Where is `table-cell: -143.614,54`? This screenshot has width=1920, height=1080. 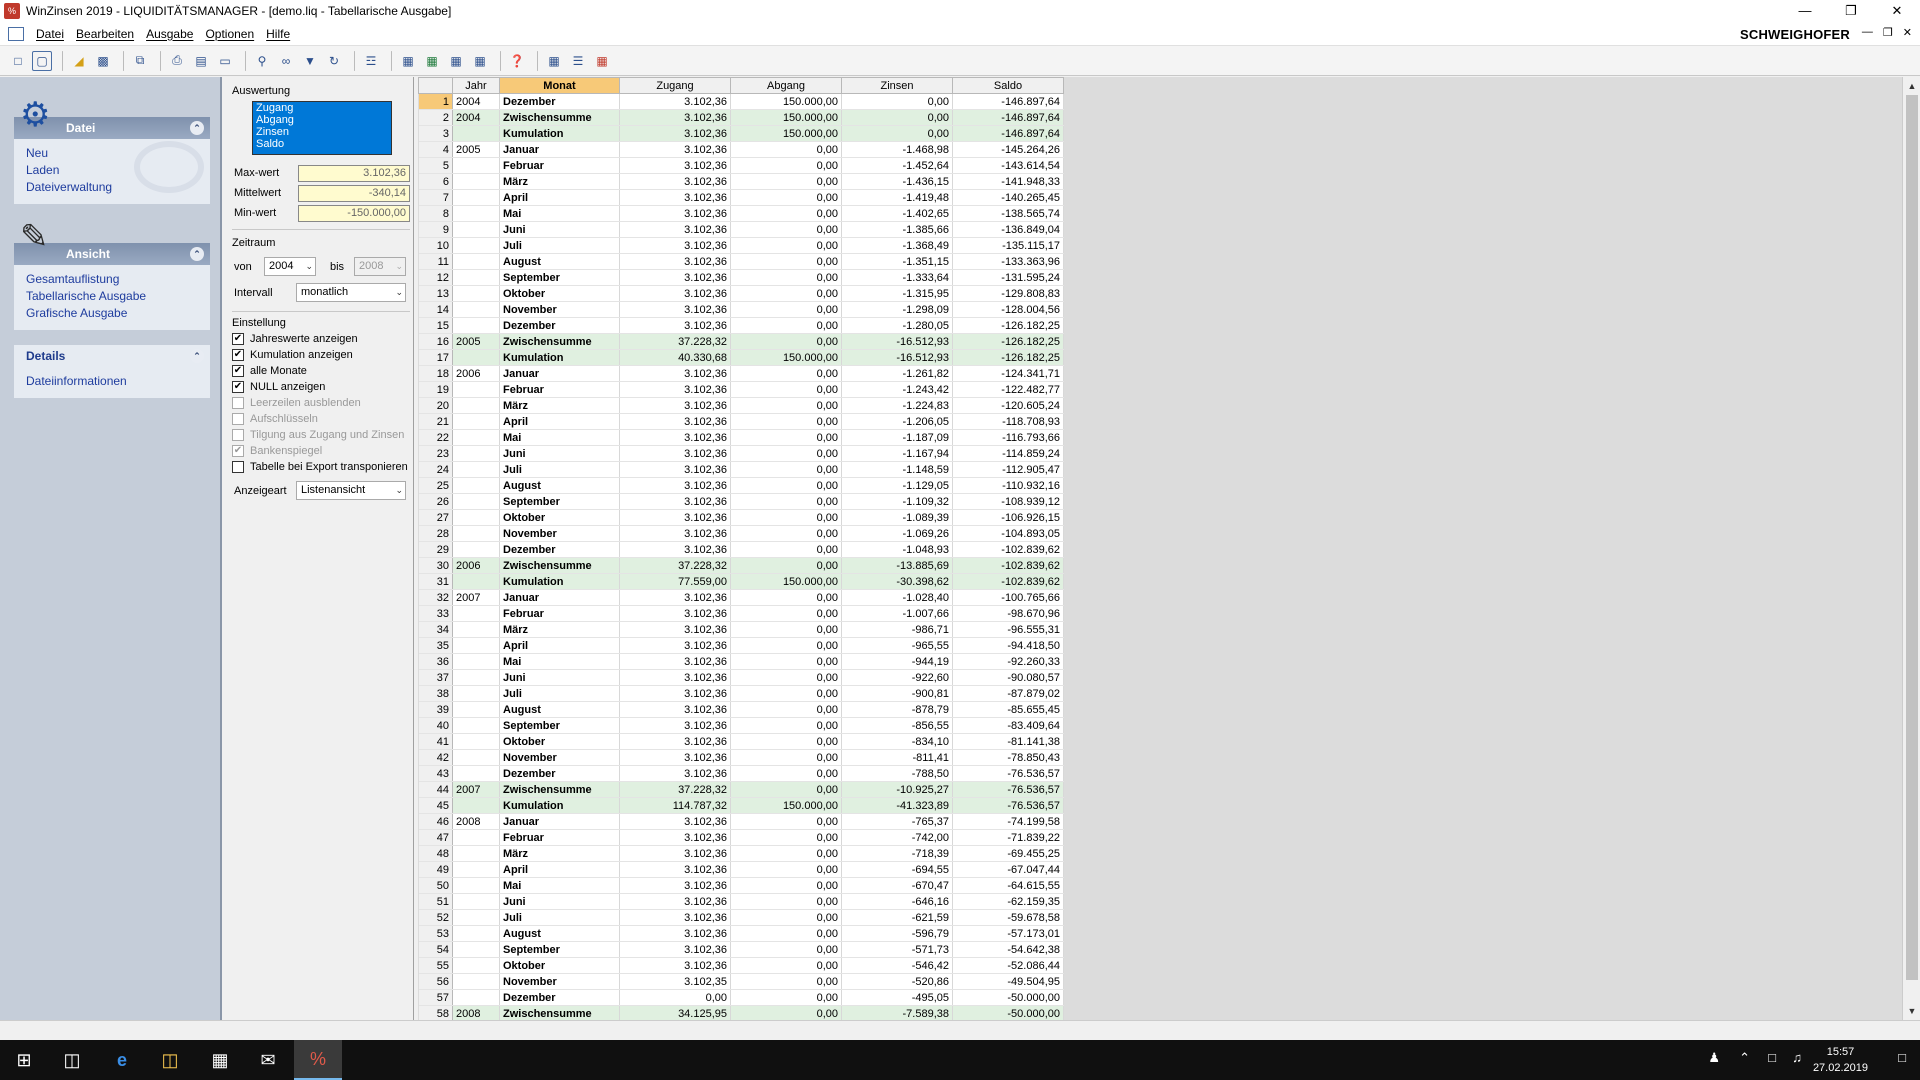 table-cell: -143.614,54 is located at coordinates (1008, 165).